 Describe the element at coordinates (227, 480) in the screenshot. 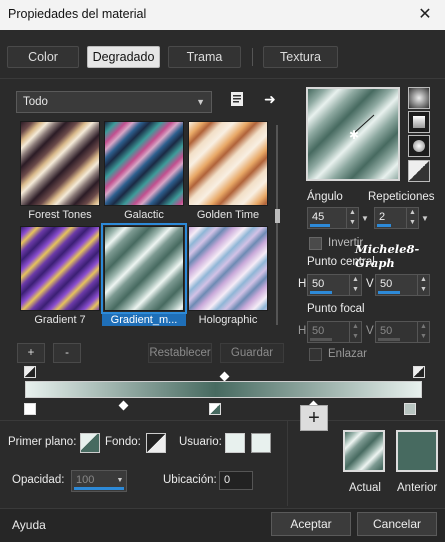

I see `location-value: 0` at that location.